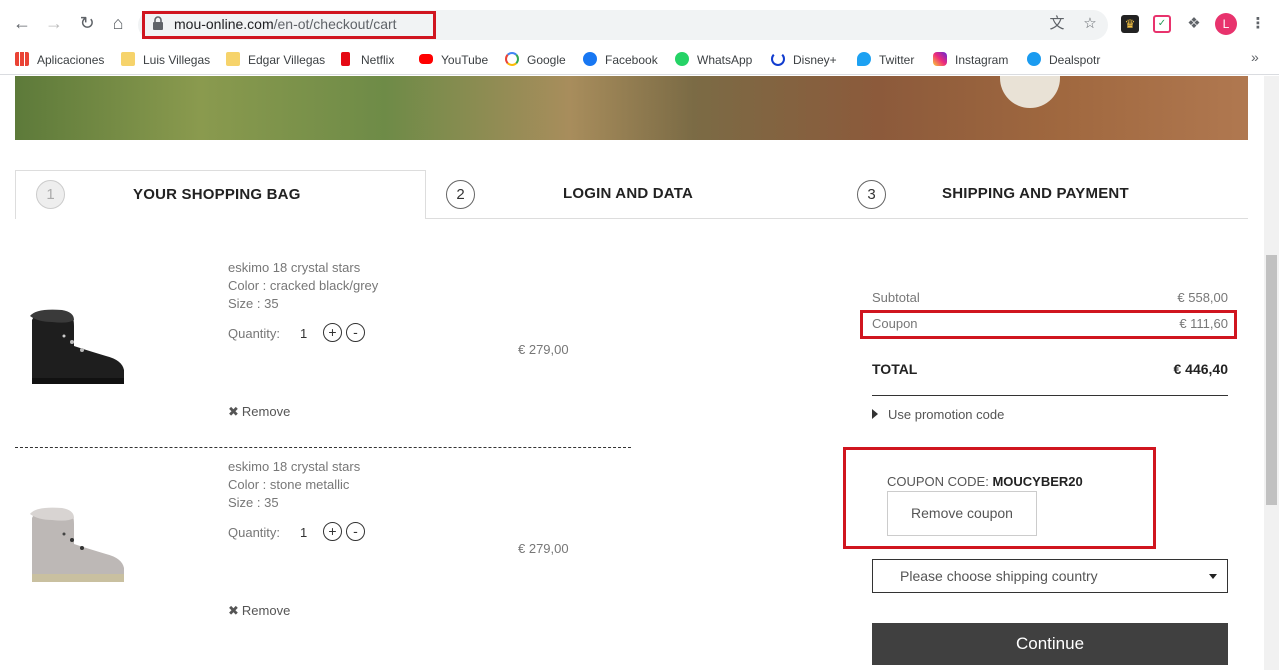  What do you see at coordinates (895, 323) in the screenshot?
I see `coupon-label: Coupon` at bounding box center [895, 323].